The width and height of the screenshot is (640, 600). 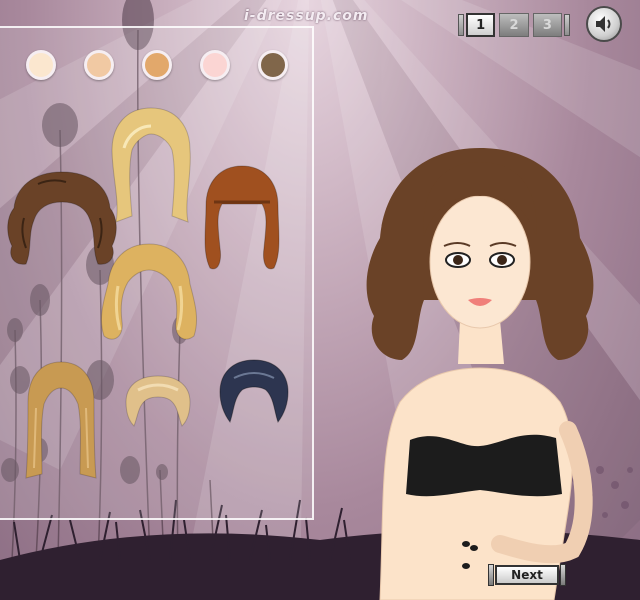 I want to click on hairstyle-option-straight-honey-blonde, so click(x=61, y=420).